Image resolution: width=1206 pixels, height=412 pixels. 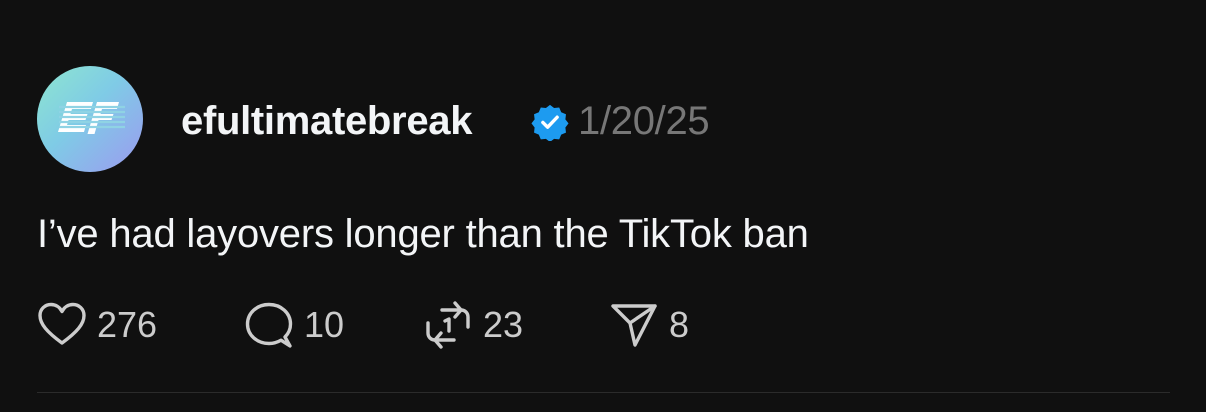 What do you see at coordinates (679, 324) in the screenshot?
I see `share-count: 8` at bounding box center [679, 324].